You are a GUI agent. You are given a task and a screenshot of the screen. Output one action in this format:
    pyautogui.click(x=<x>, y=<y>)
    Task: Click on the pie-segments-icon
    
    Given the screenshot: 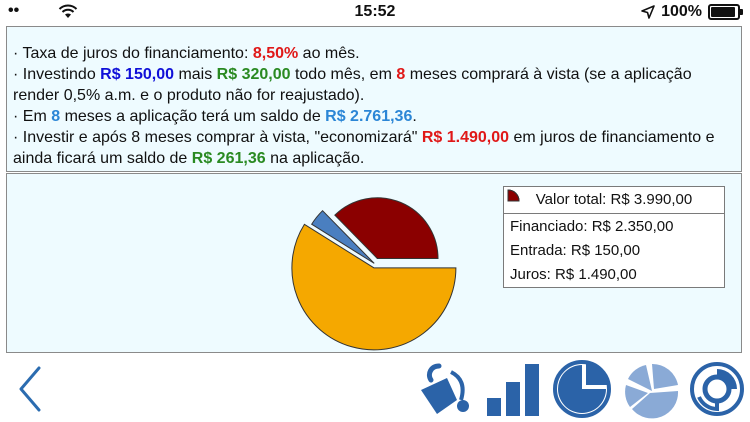 What is the action you would take?
    pyautogui.click(x=652, y=391)
    